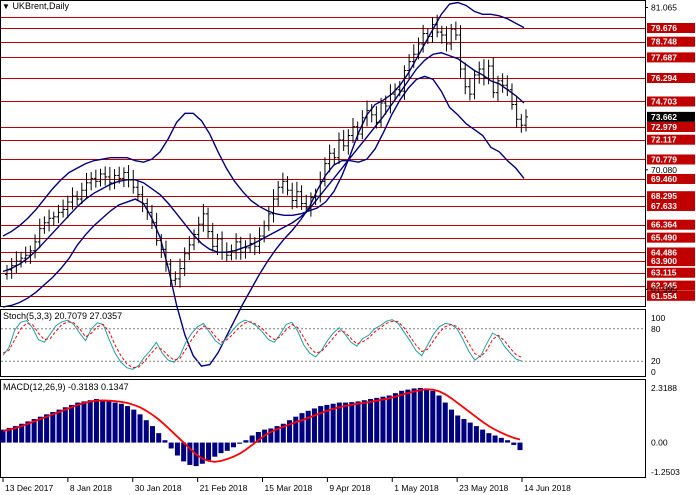 This screenshot has height=495, width=696. Describe the element at coordinates (349, 488) in the screenshot. I see `time-label: 9 Apr 2018` at that location.